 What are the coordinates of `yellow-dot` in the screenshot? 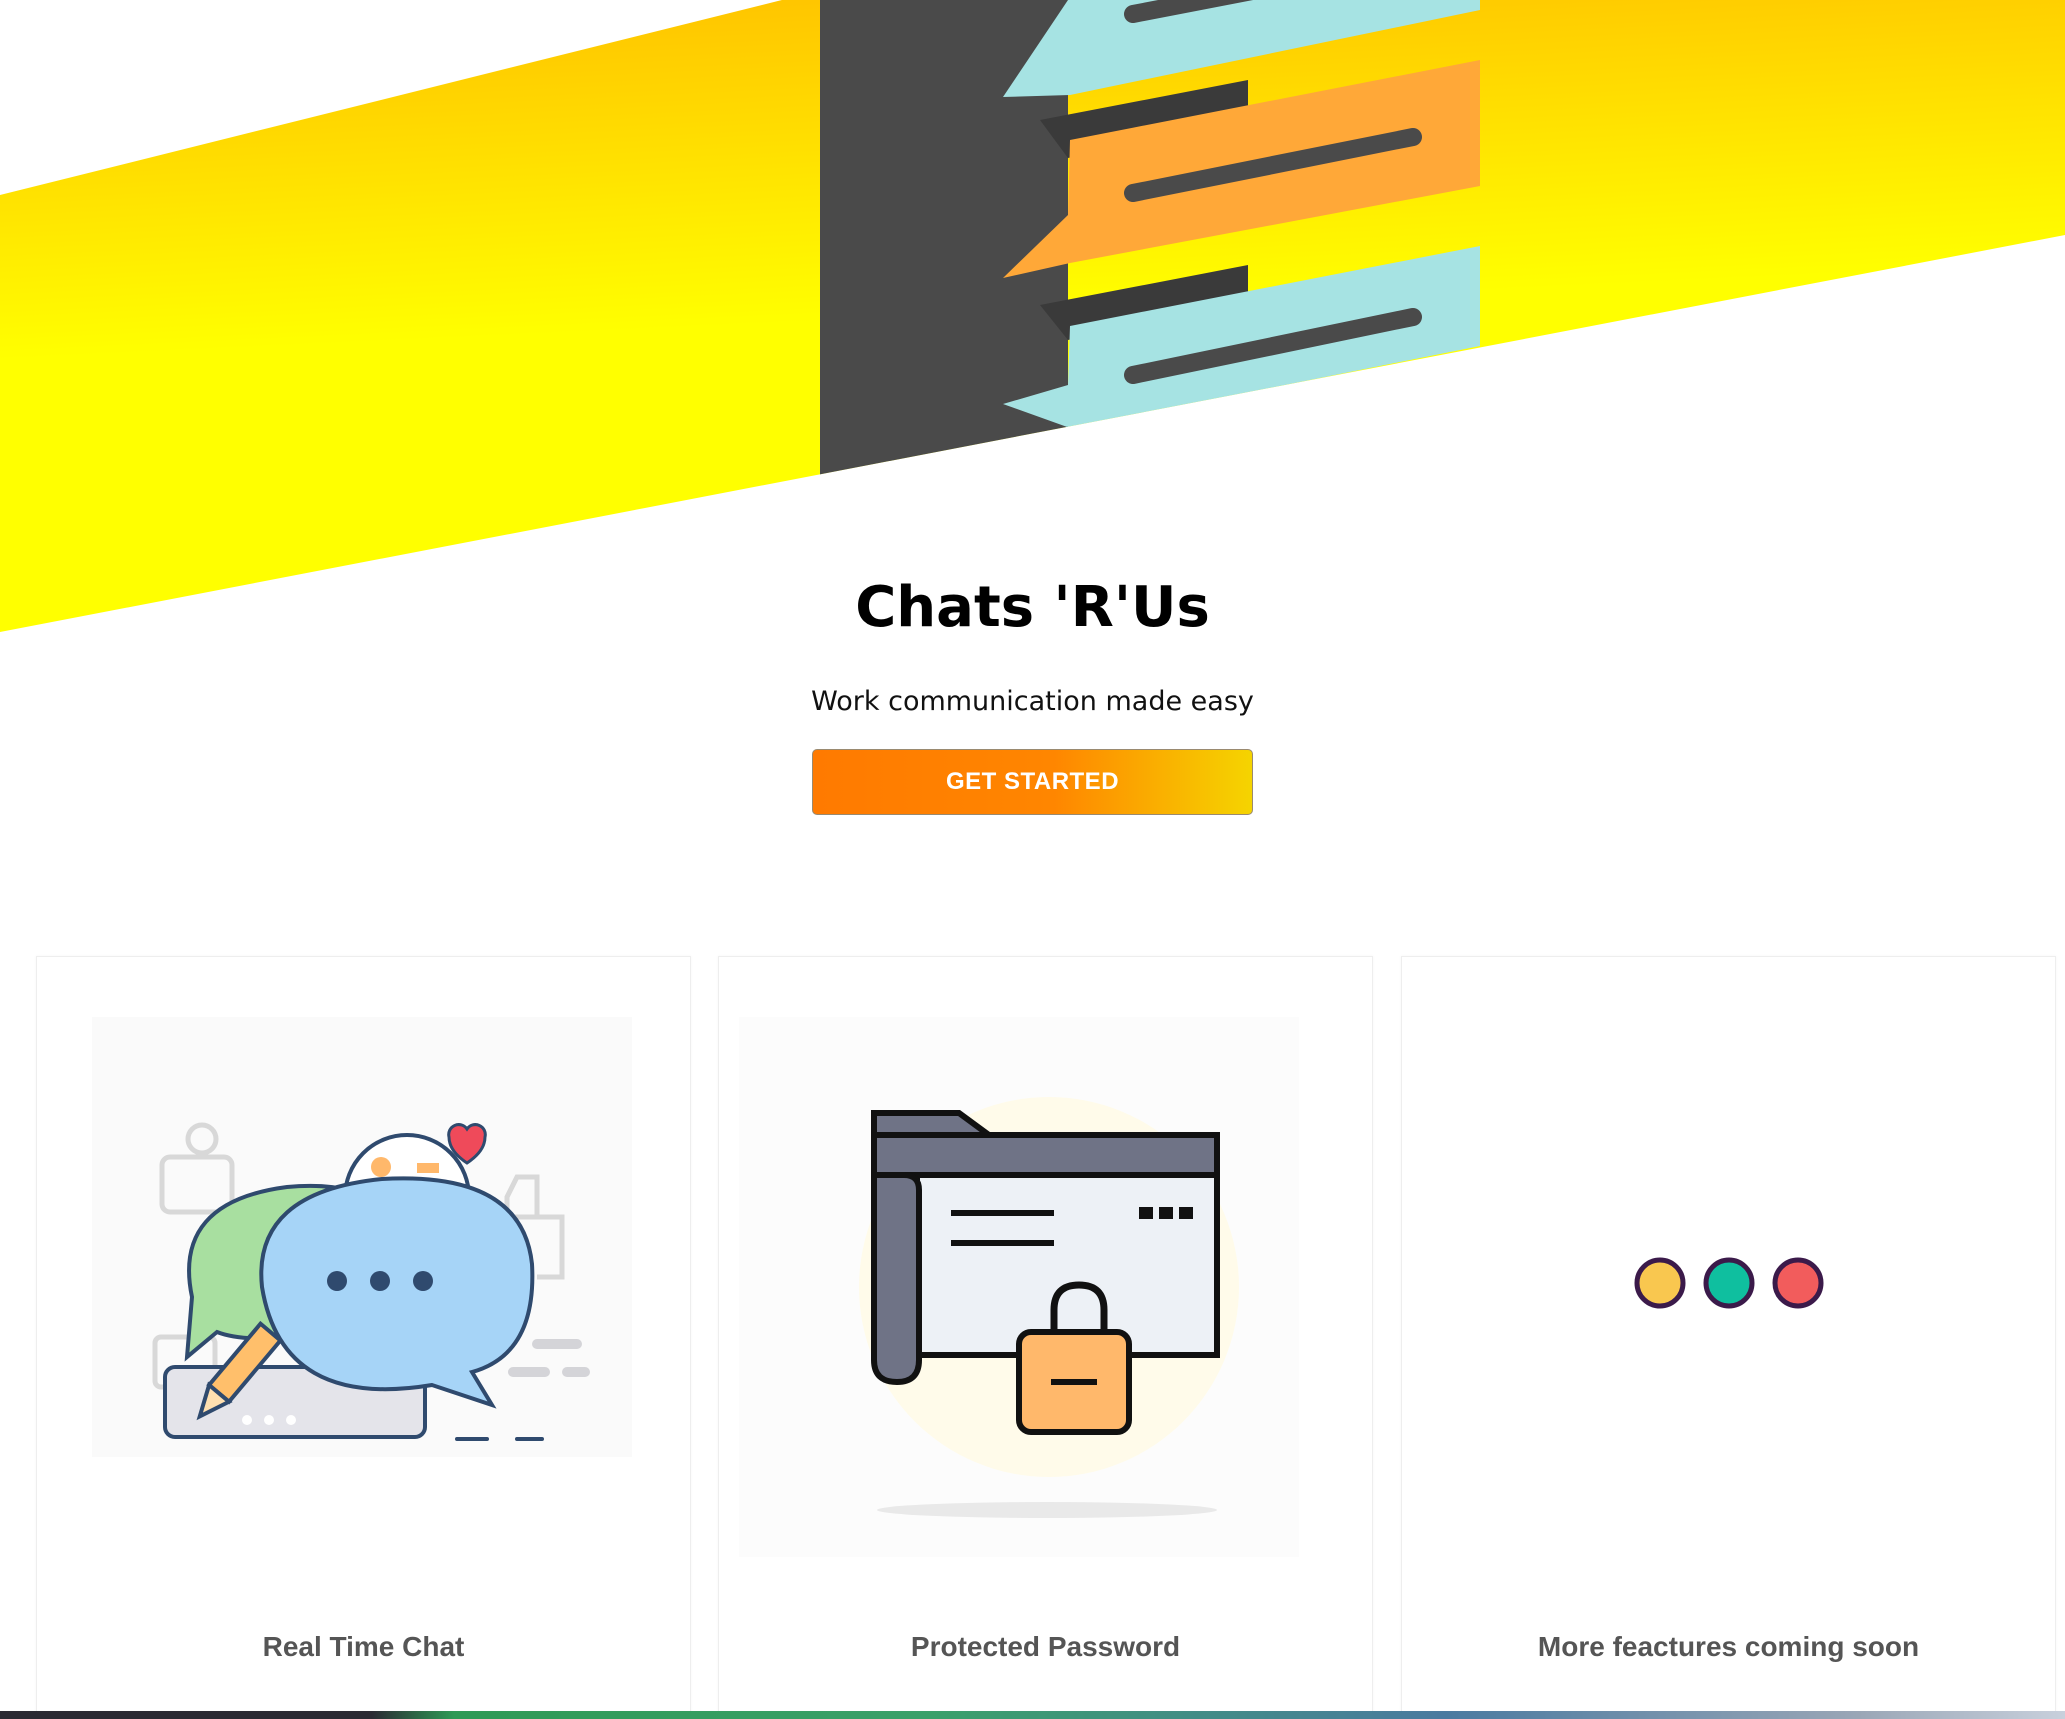 It's located at (1660, 1283).